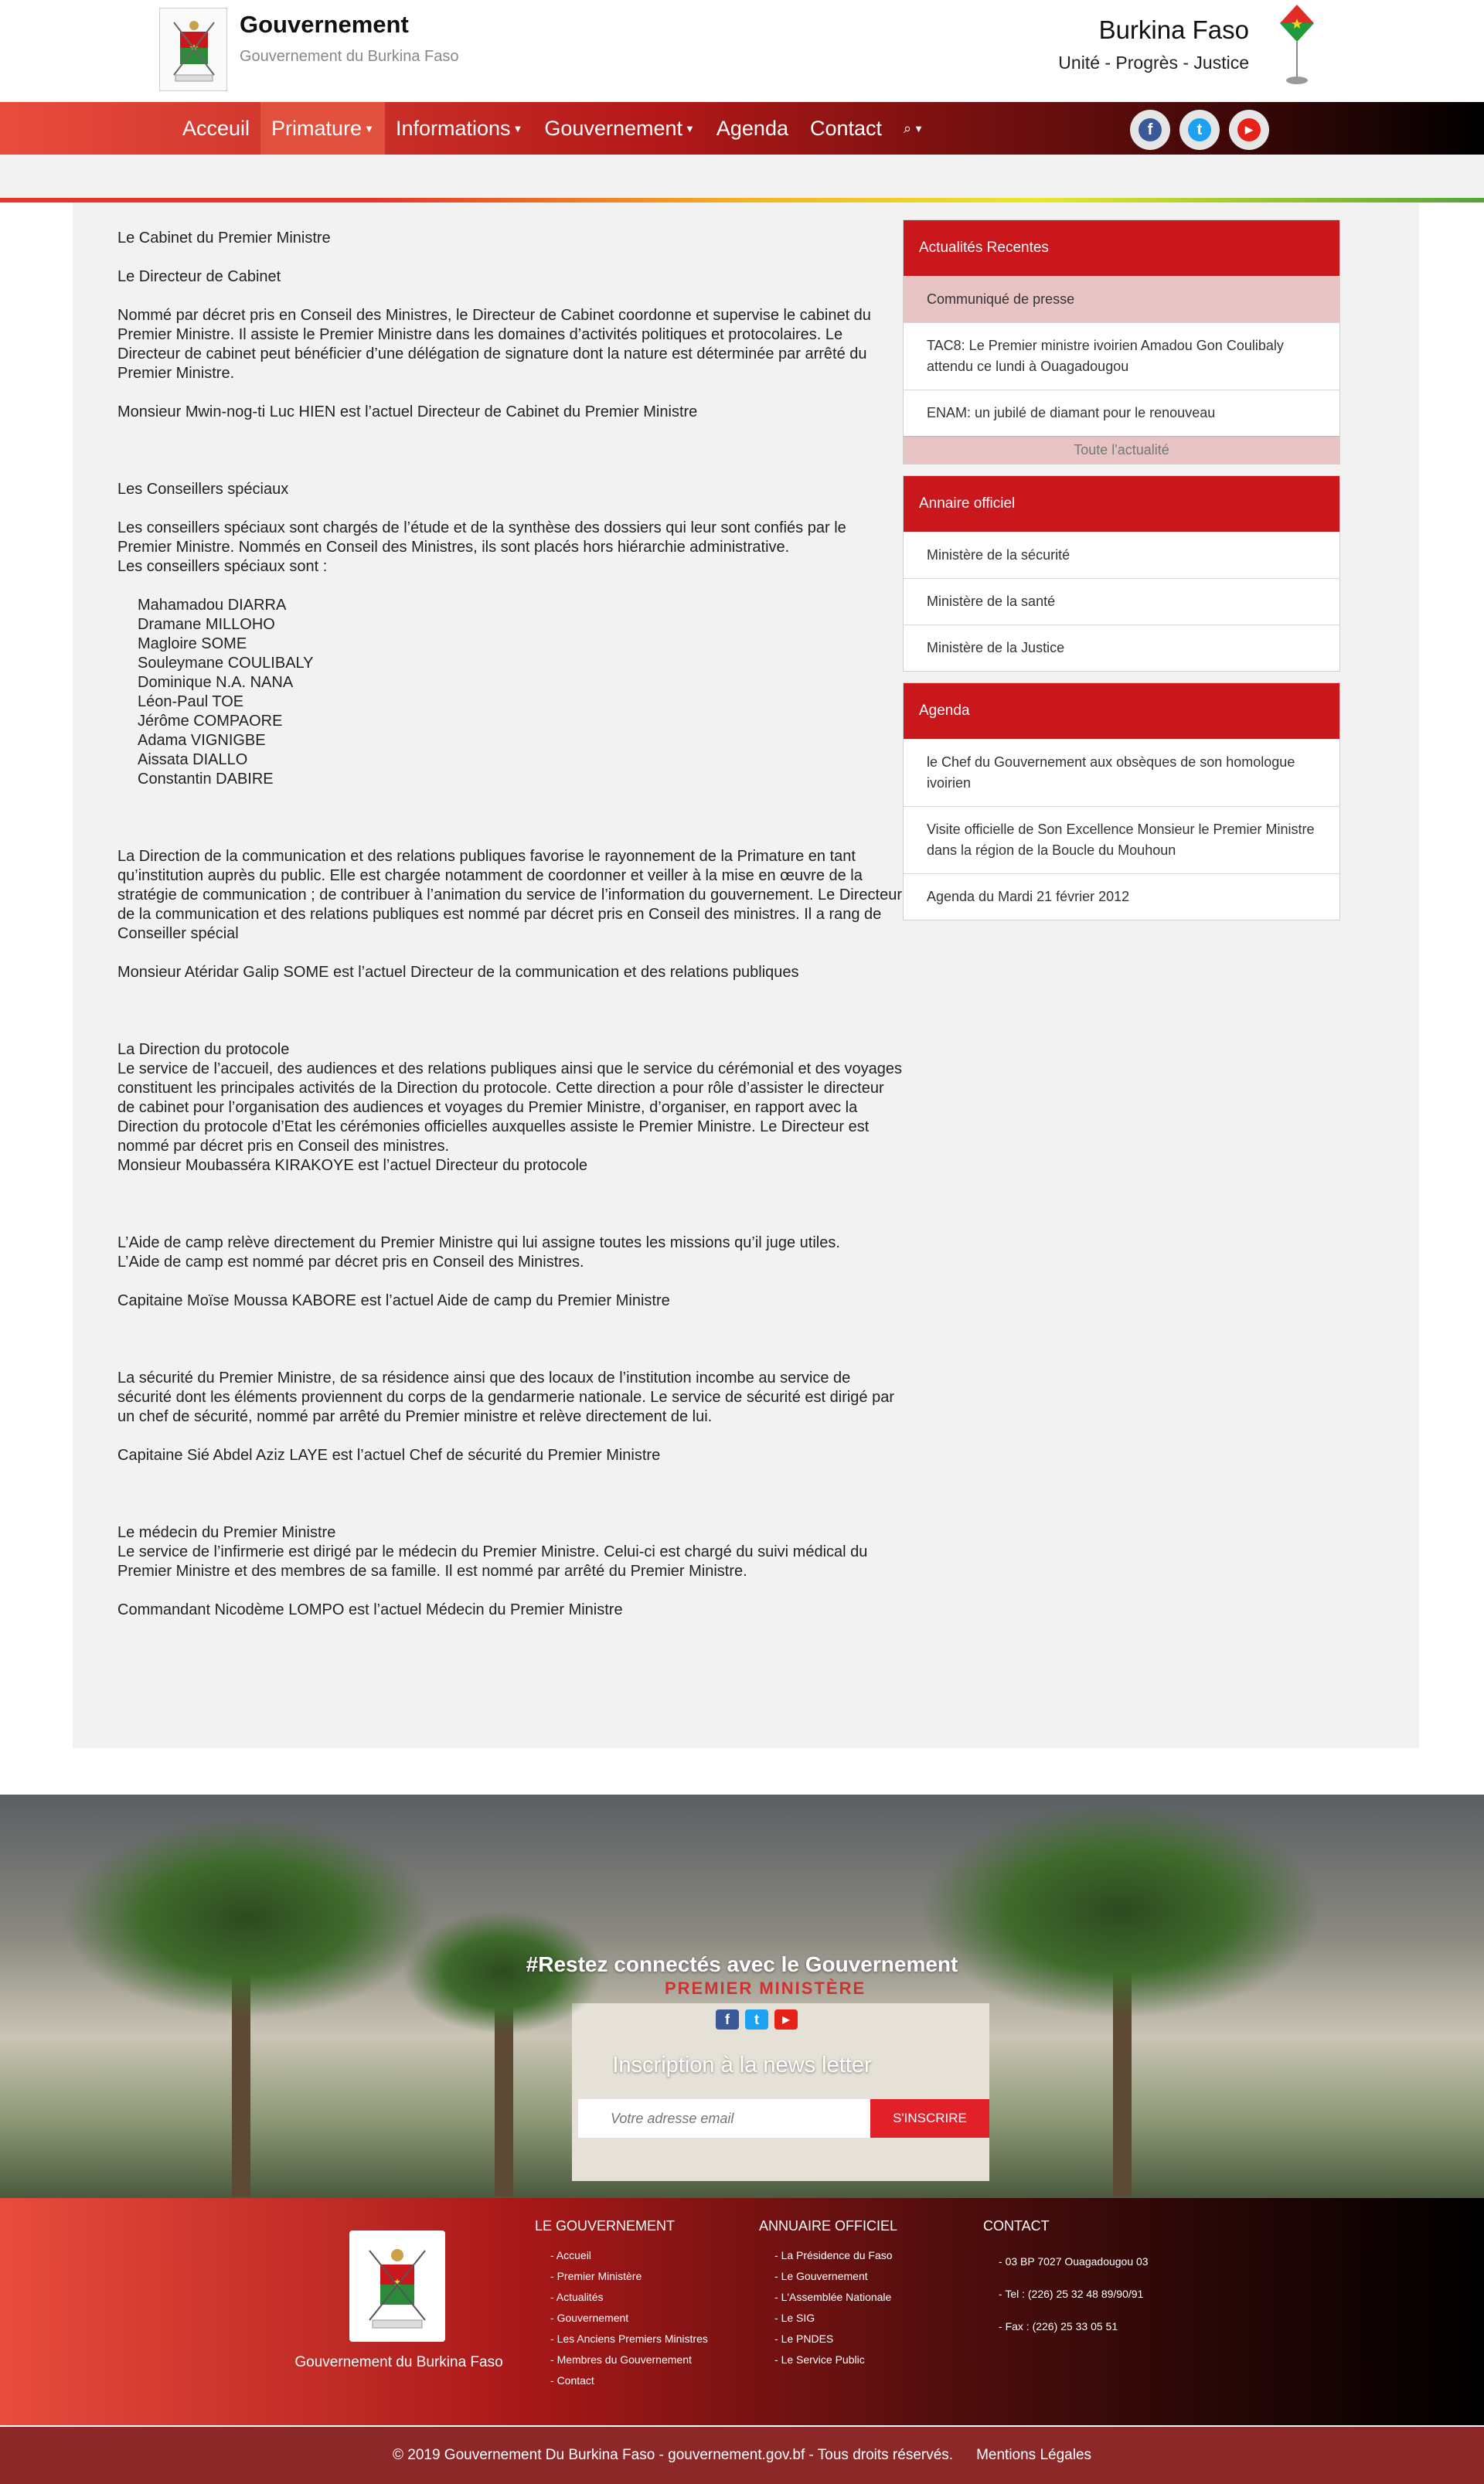  I want to click on site-title: Gouvernement, so click(324, 25).